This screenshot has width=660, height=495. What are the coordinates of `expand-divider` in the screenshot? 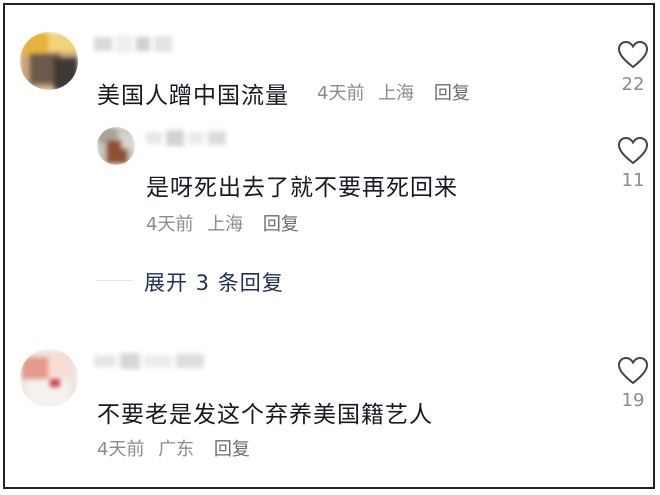 It's located at (115, 280).